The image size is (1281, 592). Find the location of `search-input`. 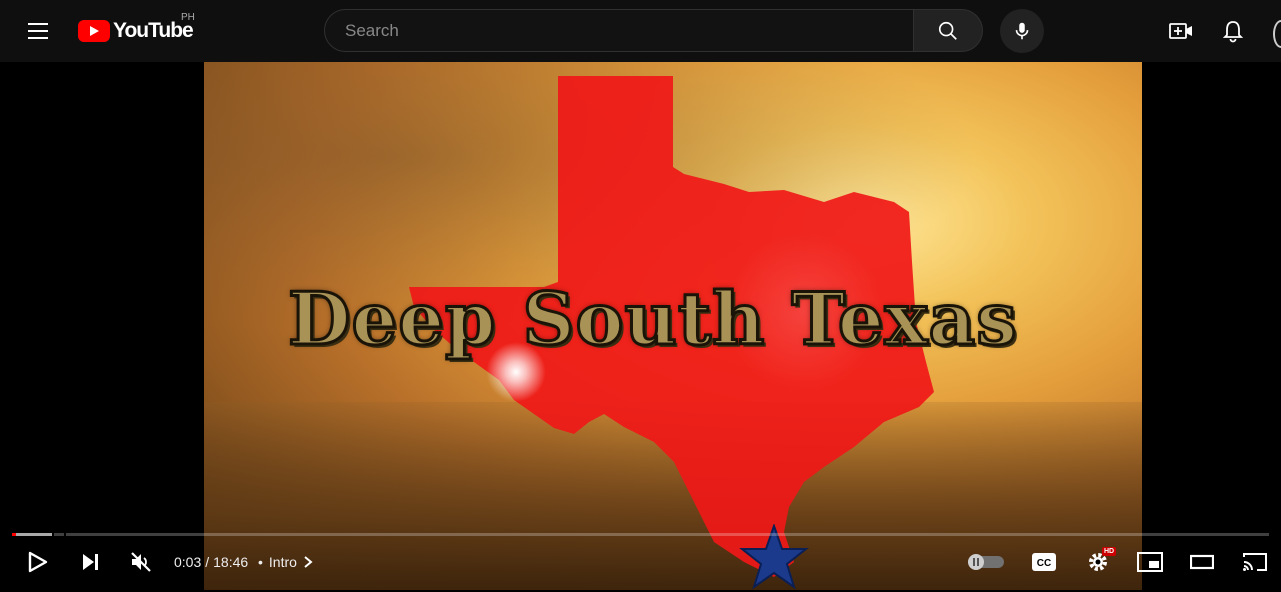

search-input is located at coordinates (615, 31).